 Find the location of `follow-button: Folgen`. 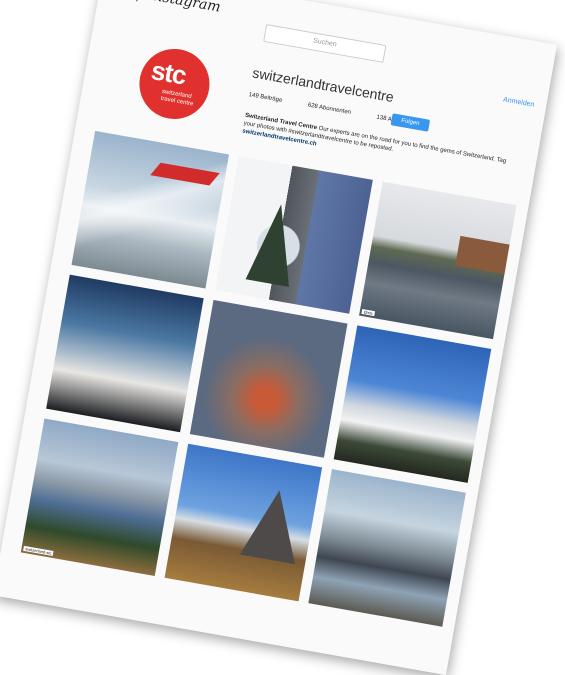

follow-button: Folgen is located at coordinates (410, 122).